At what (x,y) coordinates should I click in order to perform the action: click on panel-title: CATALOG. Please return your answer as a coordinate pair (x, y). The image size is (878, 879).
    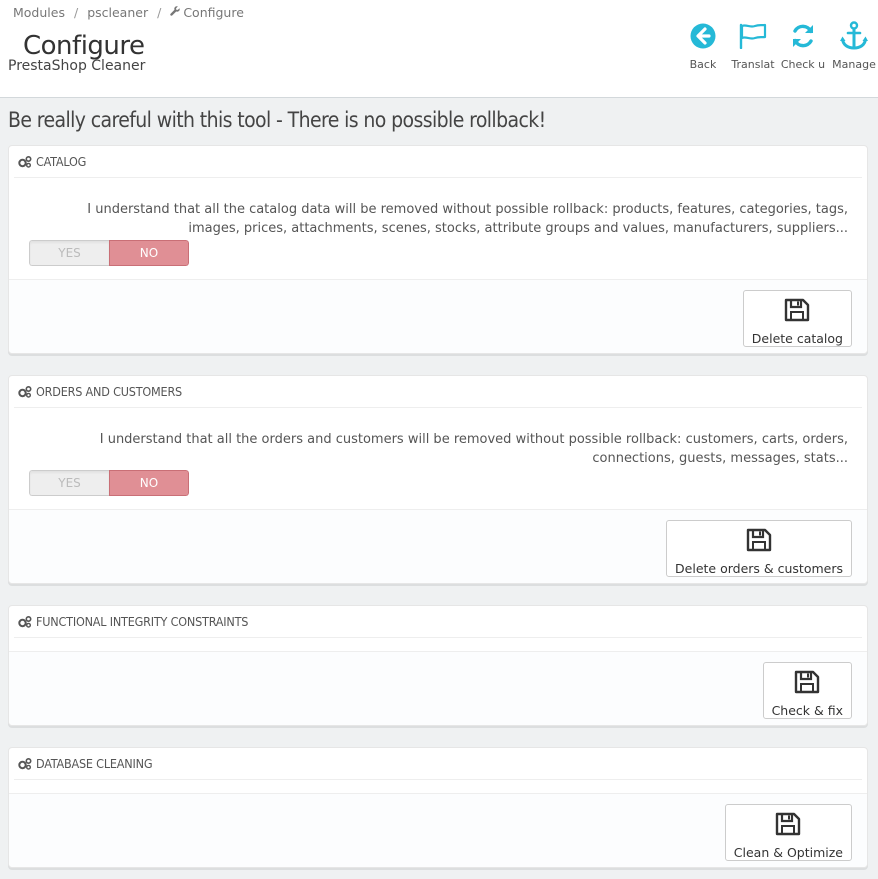
    Looking at the image, I should click on (61, 161).